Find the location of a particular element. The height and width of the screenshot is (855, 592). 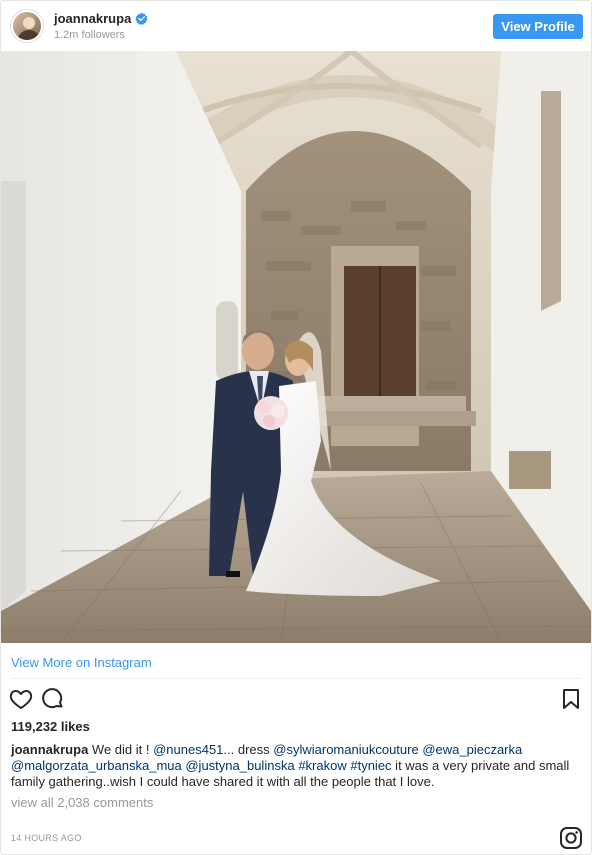

bookmark-icon is located at coordinates (571, 699).